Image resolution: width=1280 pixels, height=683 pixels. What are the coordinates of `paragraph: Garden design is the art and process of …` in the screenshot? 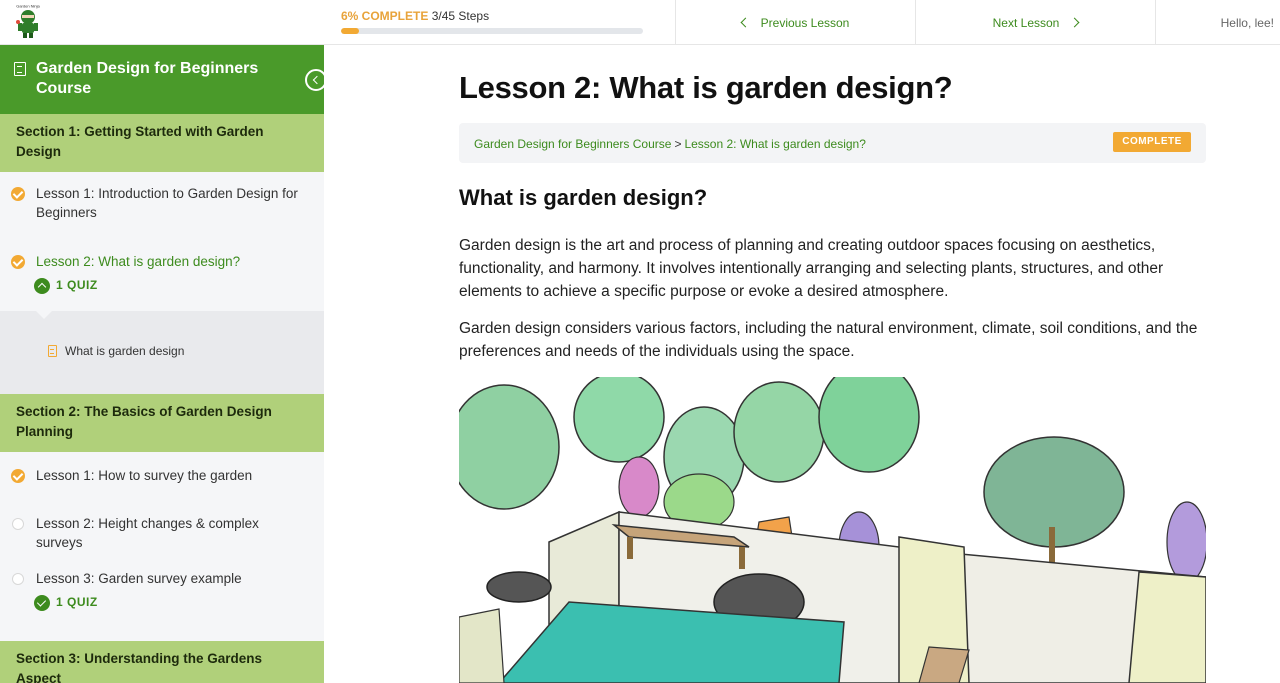 It's located at (811, 268).